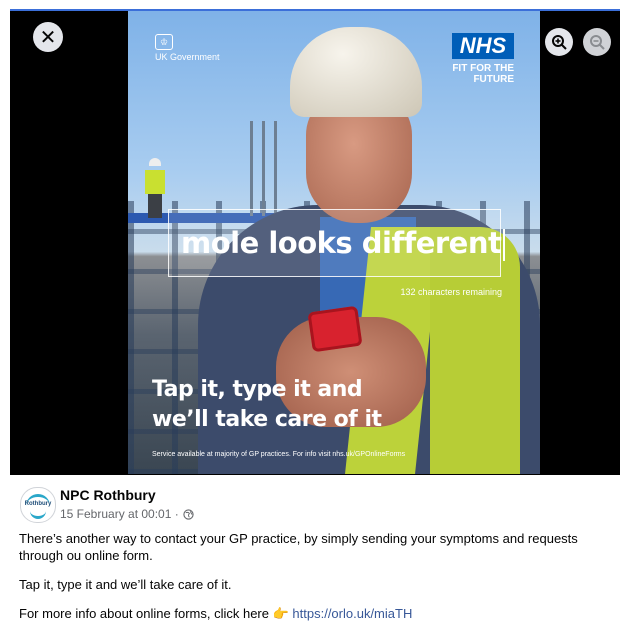  I want to click on typed-text-box: mole looks different, so click(337, 243).